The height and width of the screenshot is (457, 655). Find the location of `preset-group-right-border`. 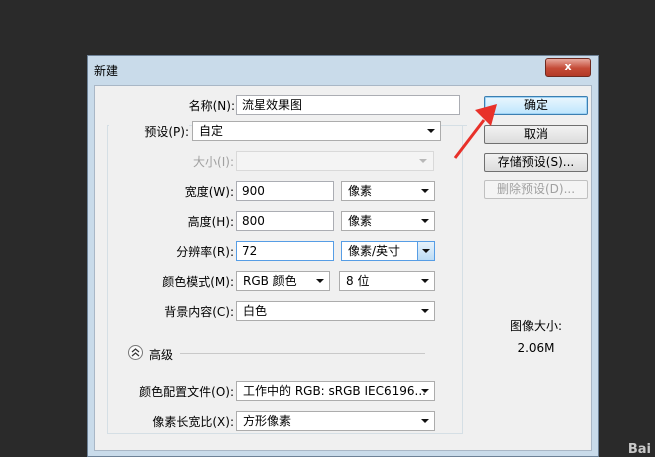

preset-group-right-border is located at coordinates (462, 279).